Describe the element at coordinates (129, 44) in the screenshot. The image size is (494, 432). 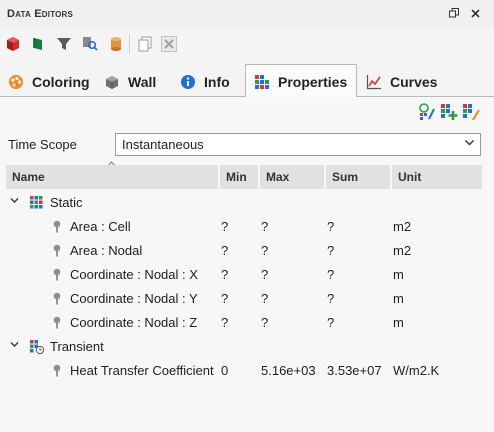
I see `toolbar-separator` at that location.